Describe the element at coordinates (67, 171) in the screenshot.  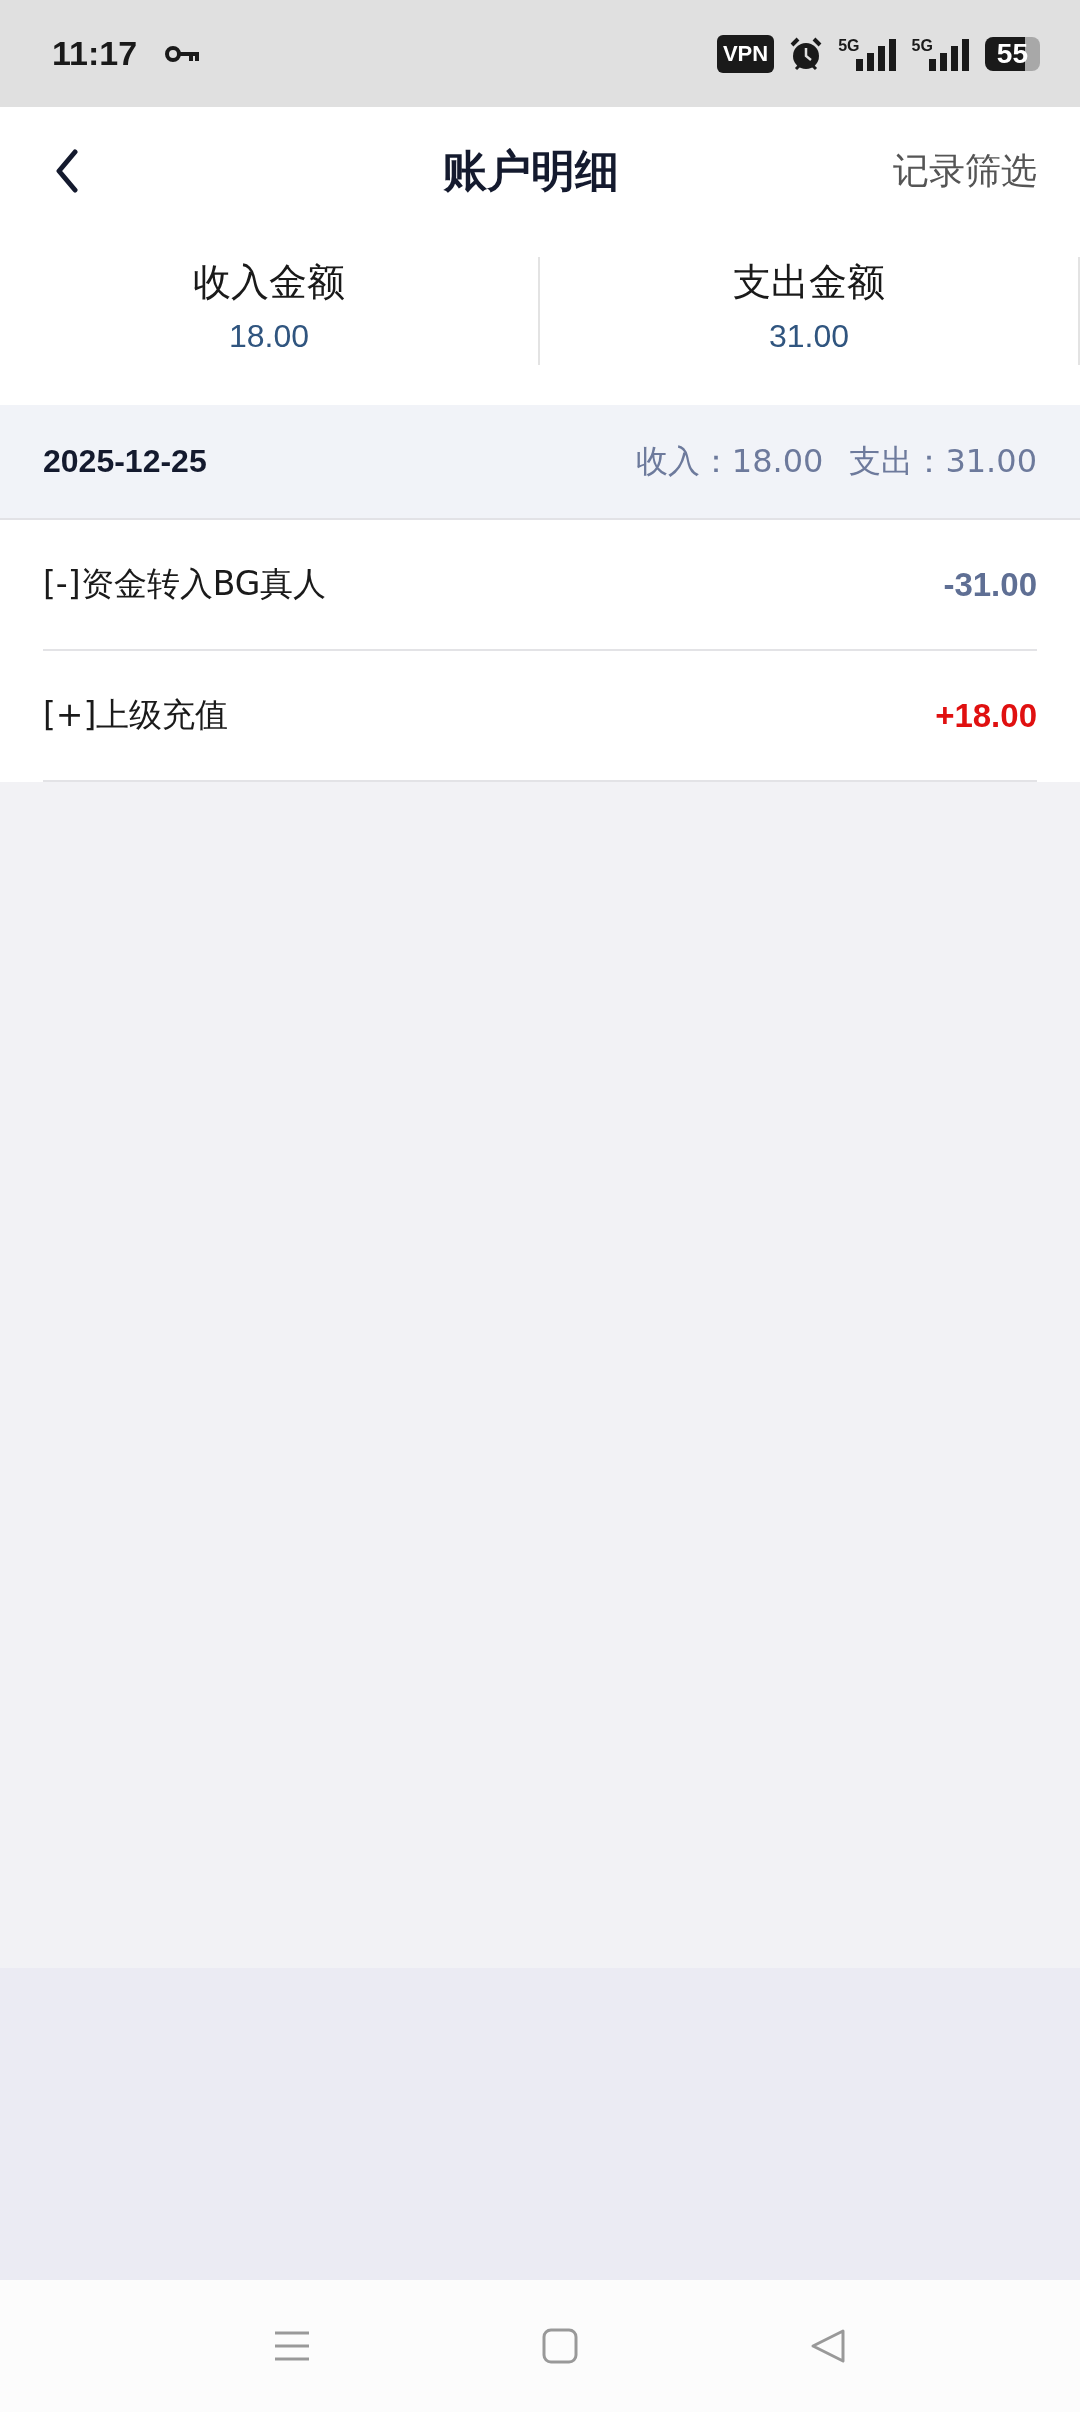
I see `back-button` at that location.